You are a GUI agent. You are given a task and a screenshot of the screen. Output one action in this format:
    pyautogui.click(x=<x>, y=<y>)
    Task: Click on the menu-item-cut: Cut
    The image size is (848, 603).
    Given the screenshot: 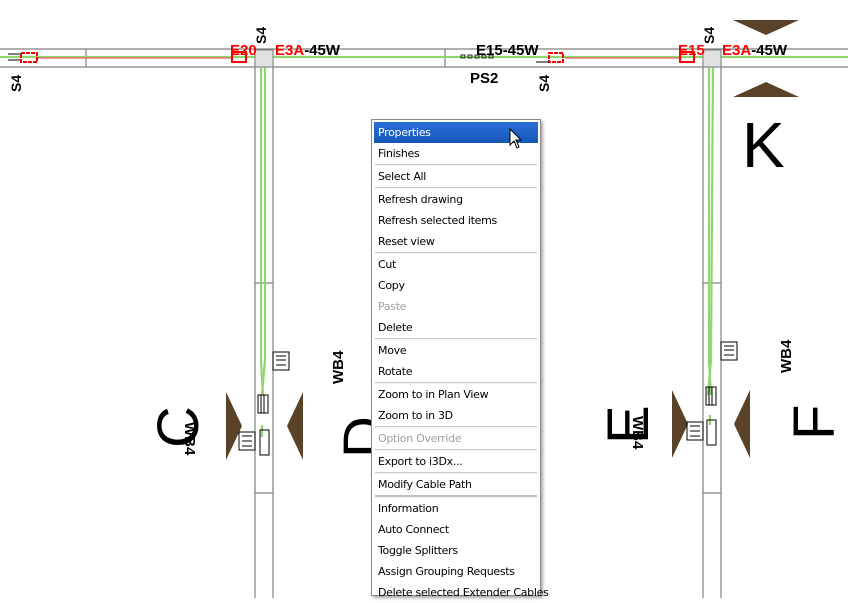 What is the action you would take?
    pyautogui.click(x=456, y=264)
    